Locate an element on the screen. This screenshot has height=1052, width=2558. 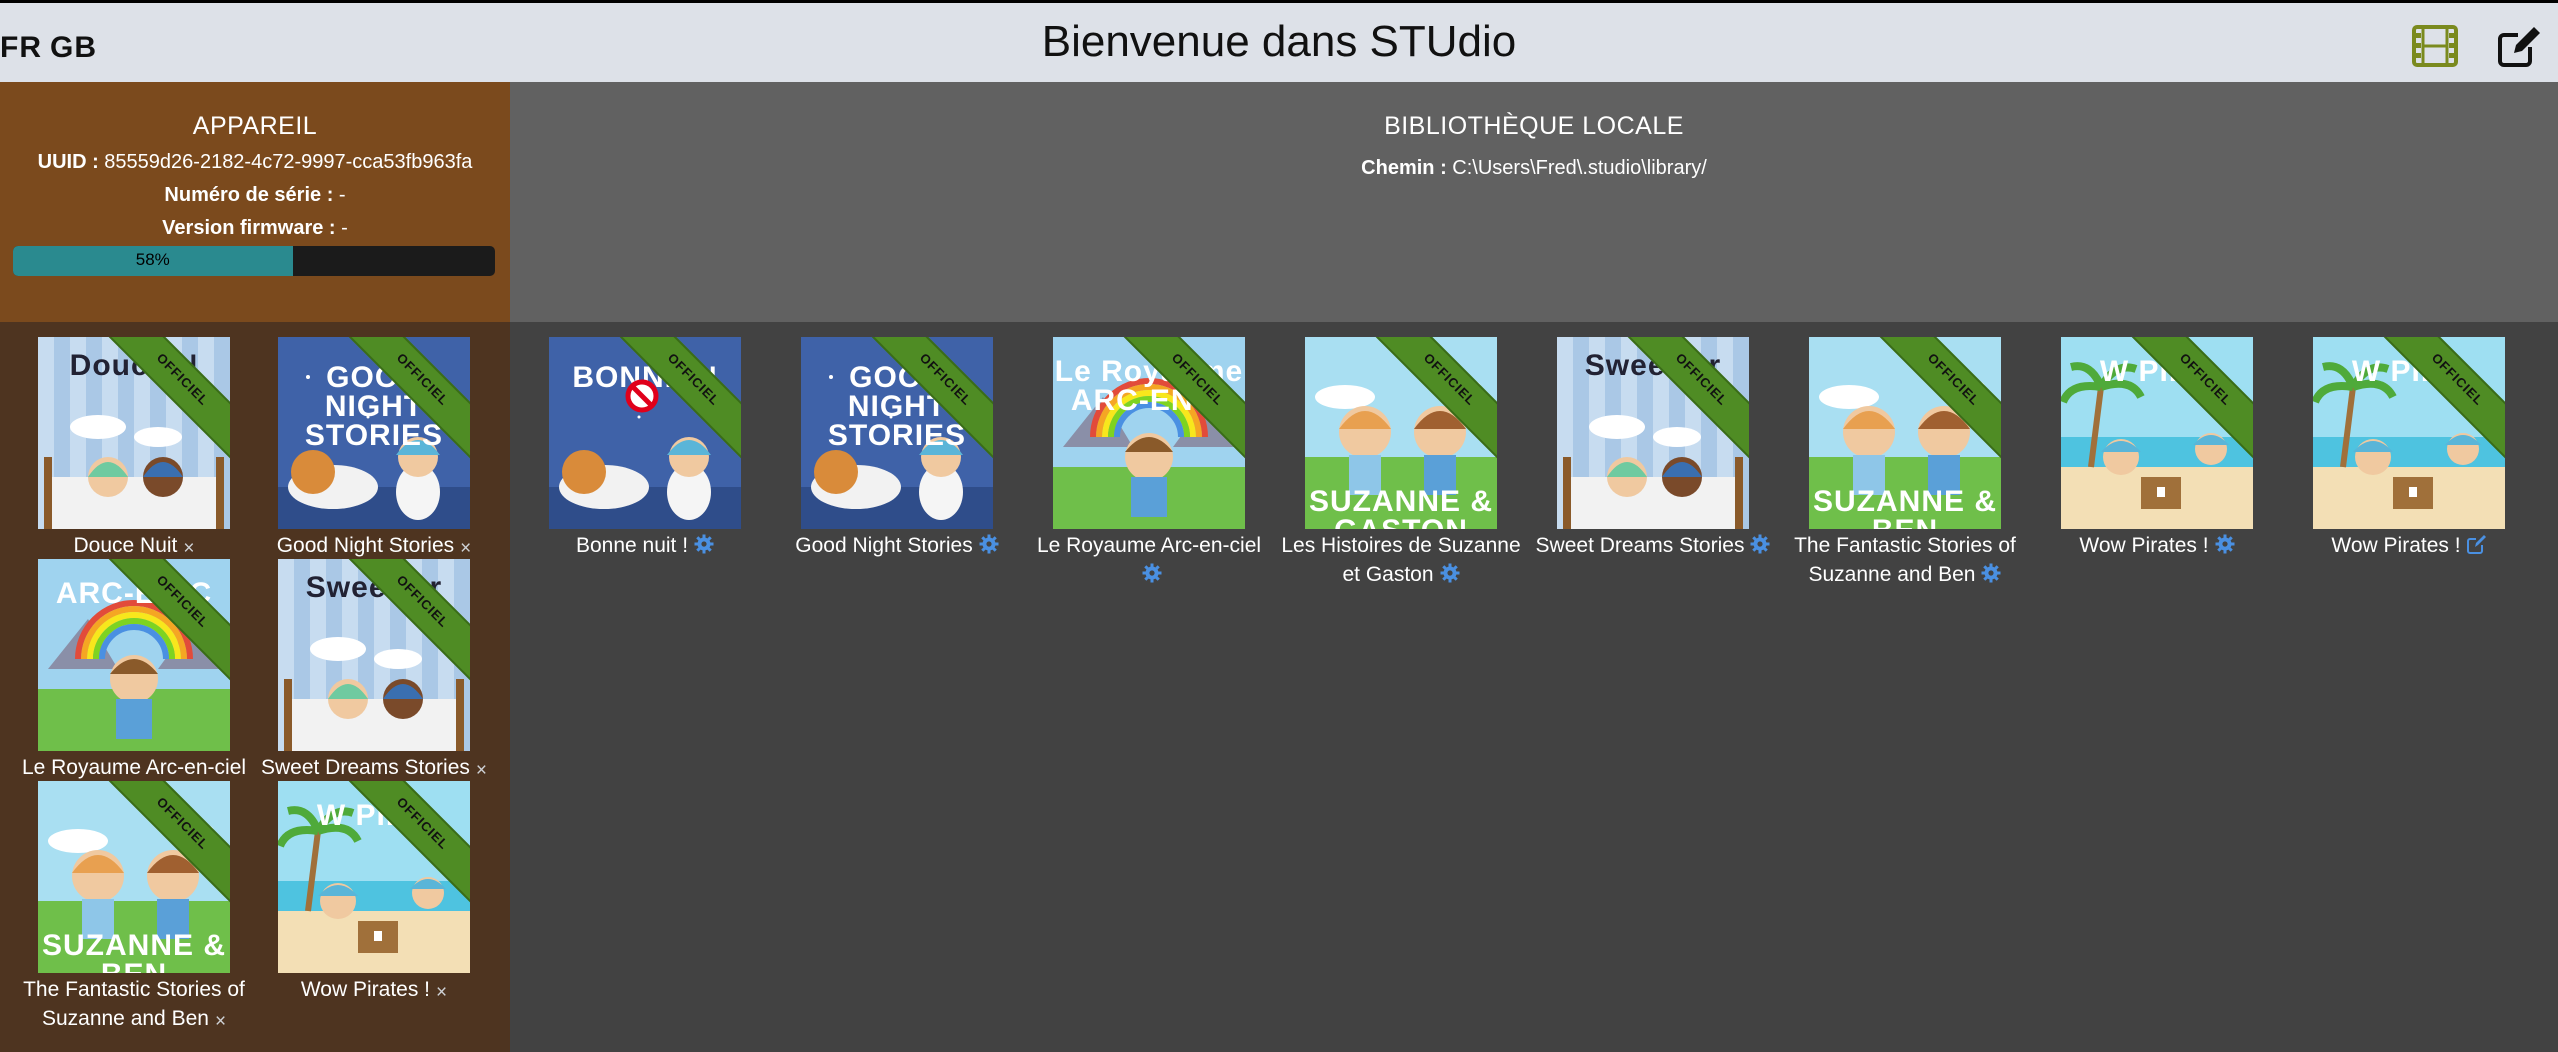
pack-title: Sweet Dreams Stories is located at coordinates (1653, 546).